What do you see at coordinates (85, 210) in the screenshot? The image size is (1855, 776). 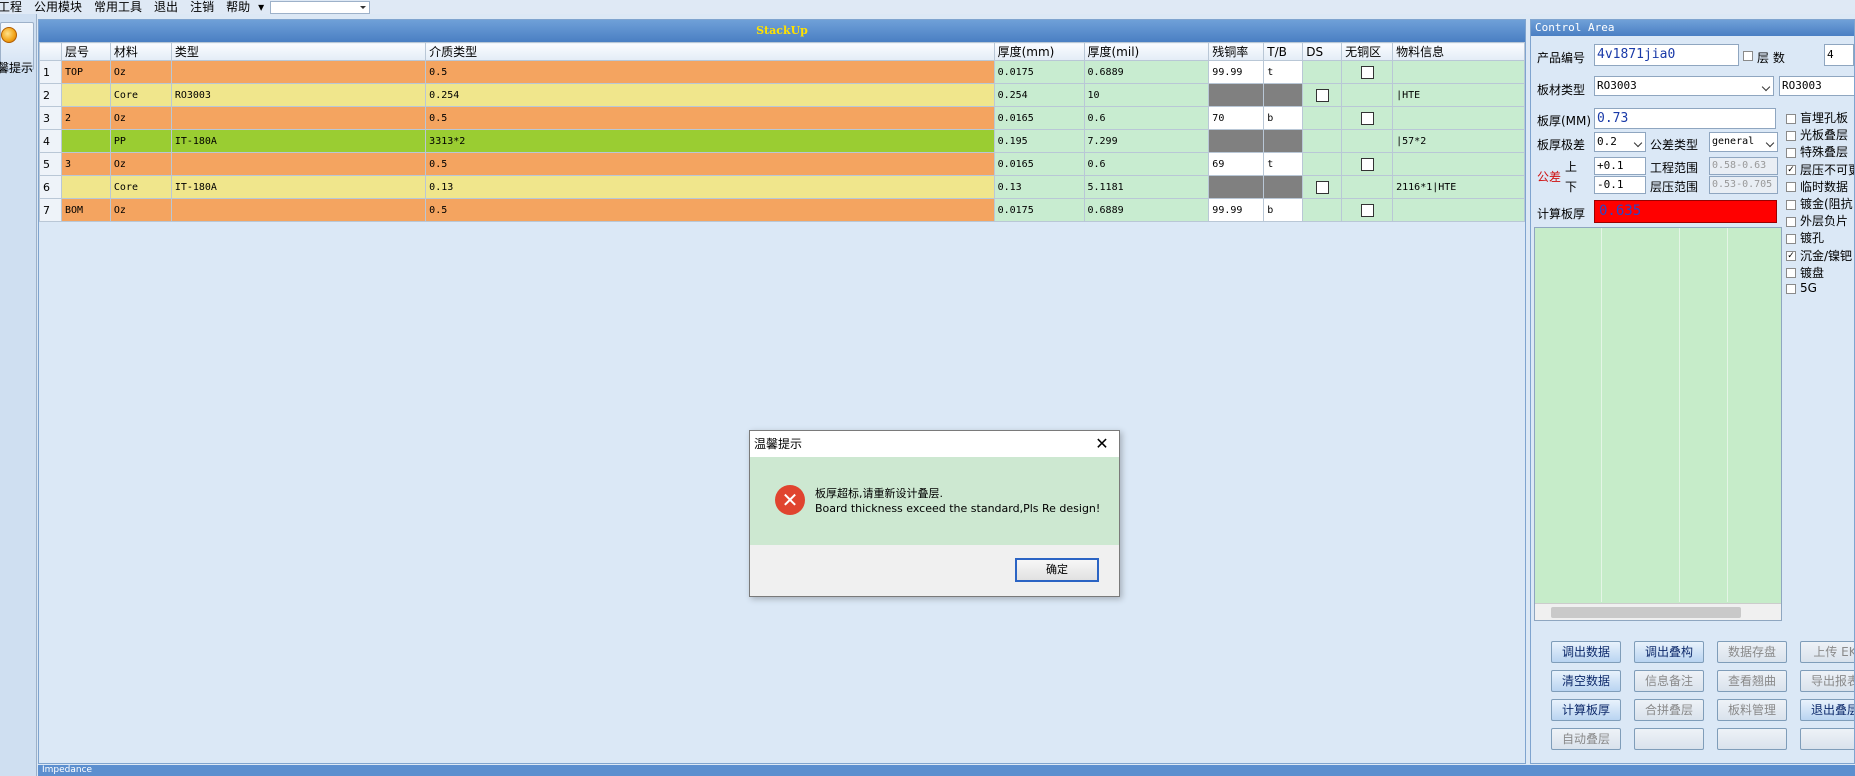 I see `cell-layer: BOM` at bounding box center [85, 210].